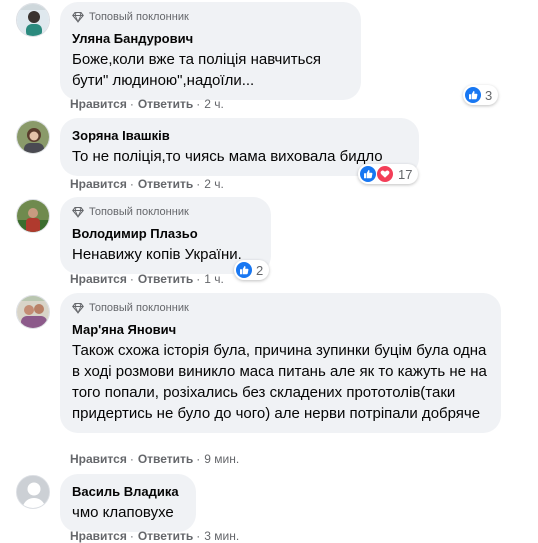  What do you see at coordinates (489, 95) in the screenshot?
I see `reaction-count: 3` at bounding box center [489, 95].